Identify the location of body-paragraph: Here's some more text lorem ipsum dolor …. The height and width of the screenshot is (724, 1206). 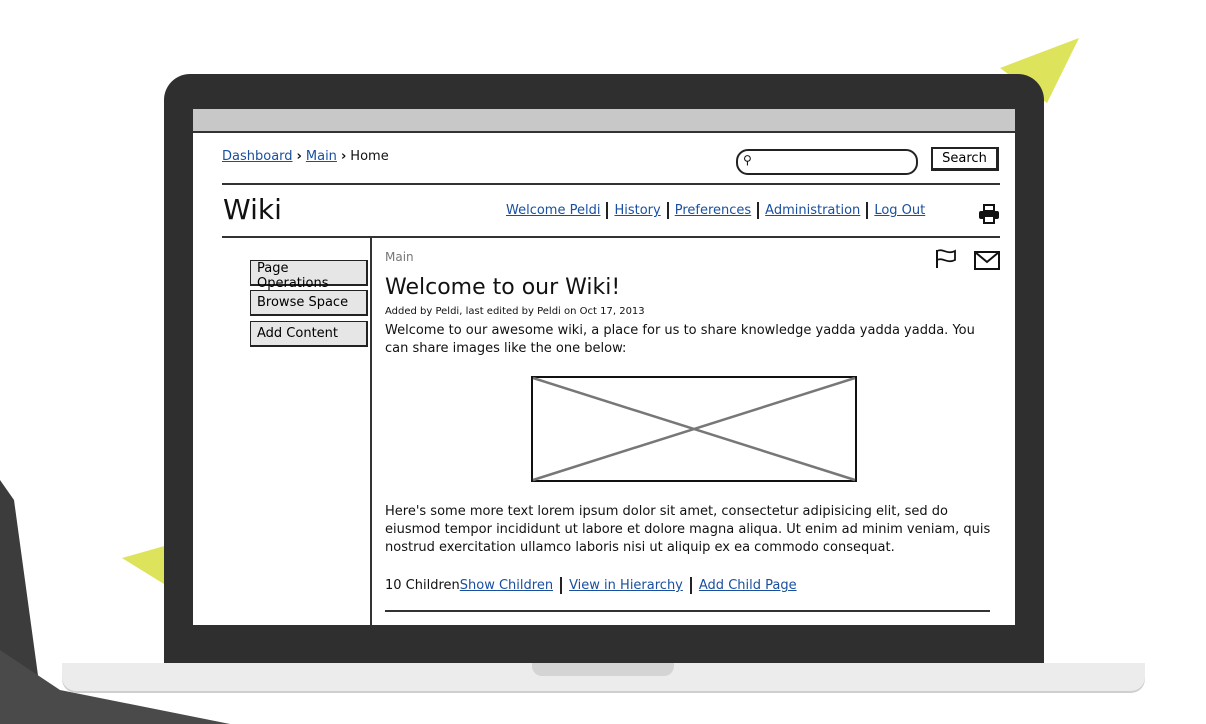
(688, 529).